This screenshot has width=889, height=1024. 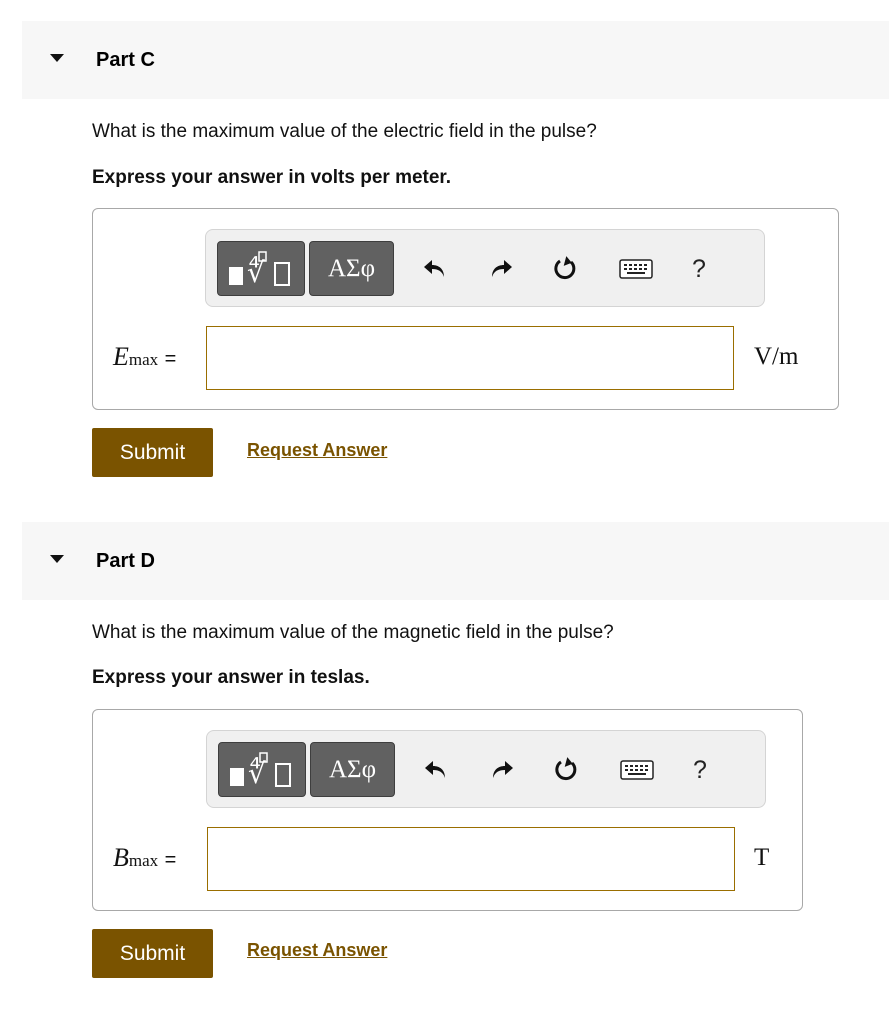 What do you see at coordinates (231, 677) in the screenshot?
I see `instruction-text: Express your answer in teslas.` at bounding box center [231, 677].